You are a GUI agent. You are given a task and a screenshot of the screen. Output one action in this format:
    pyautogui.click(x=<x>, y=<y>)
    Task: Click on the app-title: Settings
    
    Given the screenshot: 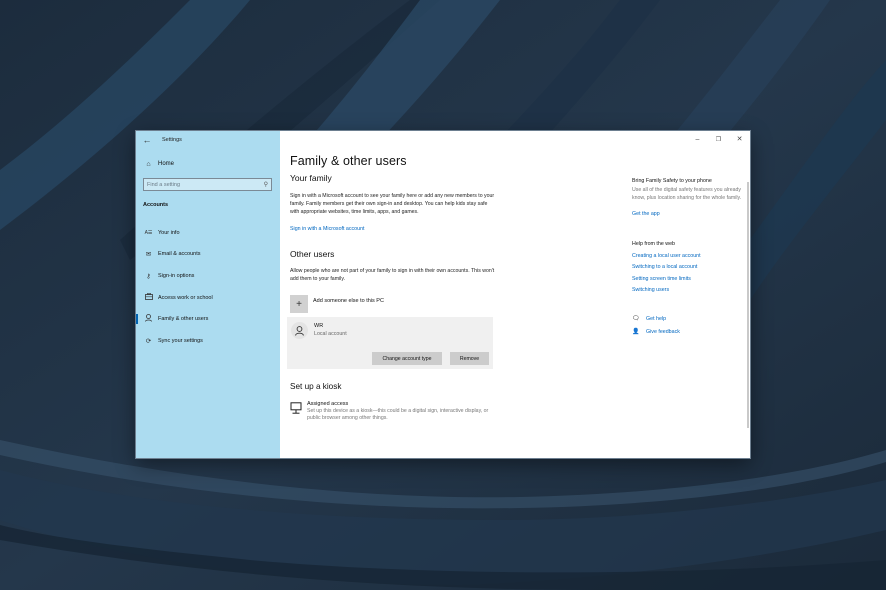 What is the action you would take?
    pyautogui.click(x=172, y=140)
    